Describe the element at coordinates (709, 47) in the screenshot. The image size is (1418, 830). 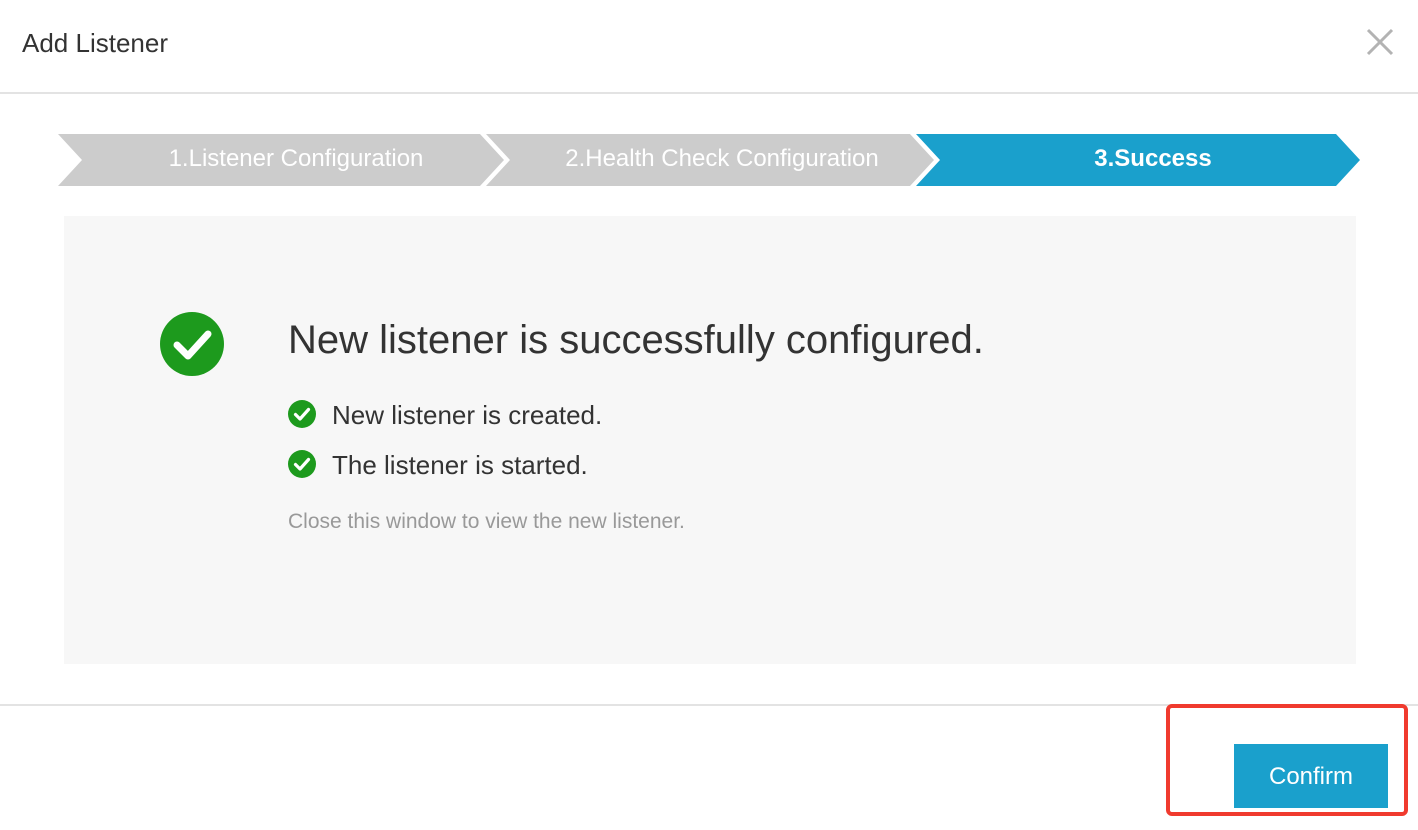
I see `dialog-header: Add Listener` at that location.